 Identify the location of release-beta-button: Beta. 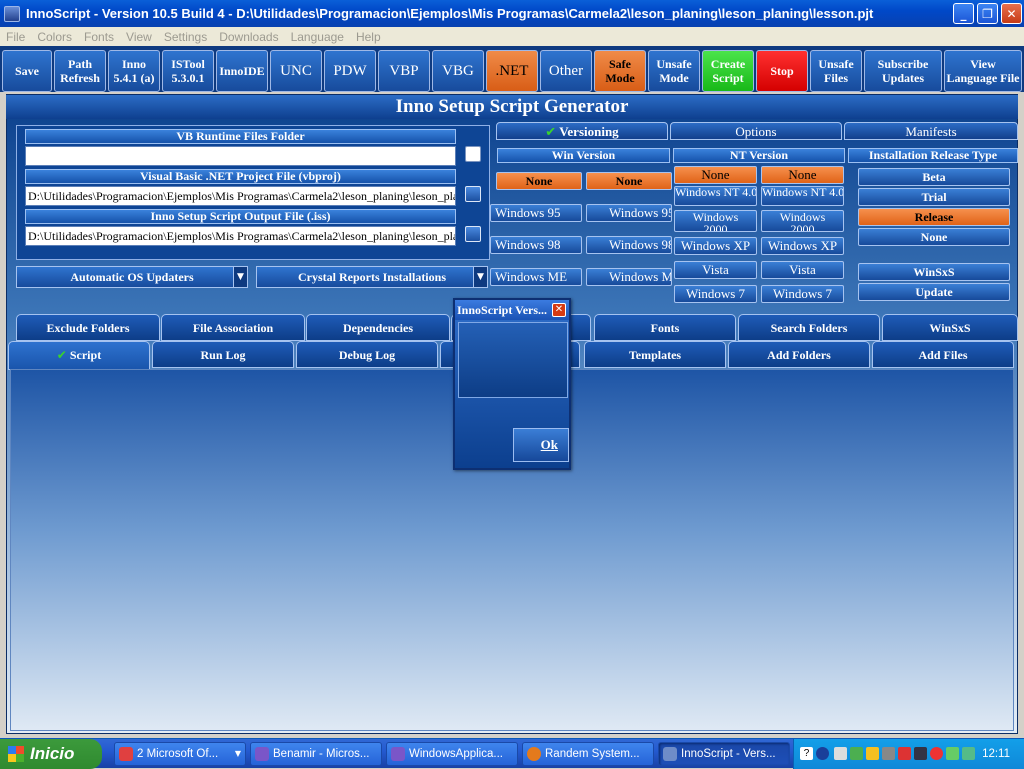
(934, 177).